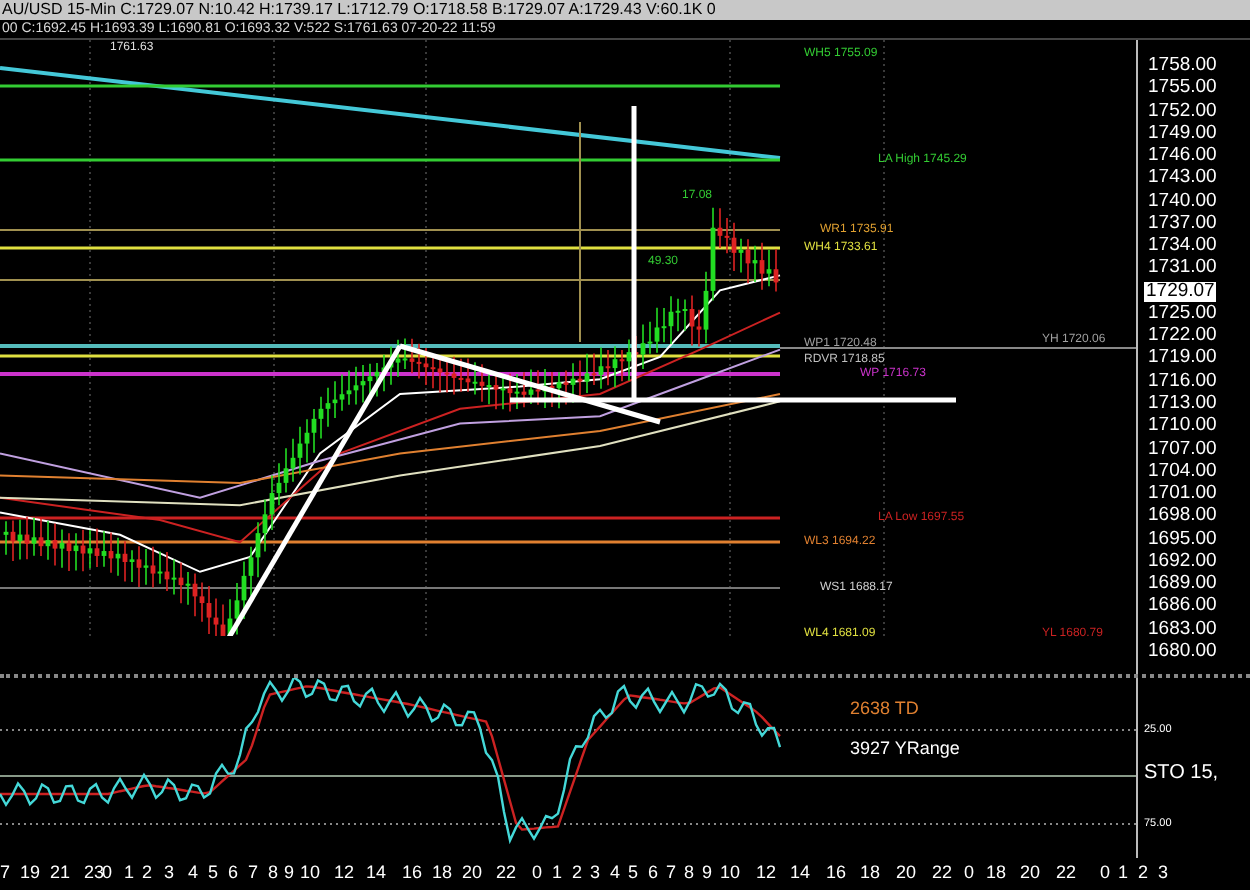  What do you see at coordinates (1182, 494) in the screenshot?
I see `price-tick: 1701.00` at bounding box center [1182, 494].